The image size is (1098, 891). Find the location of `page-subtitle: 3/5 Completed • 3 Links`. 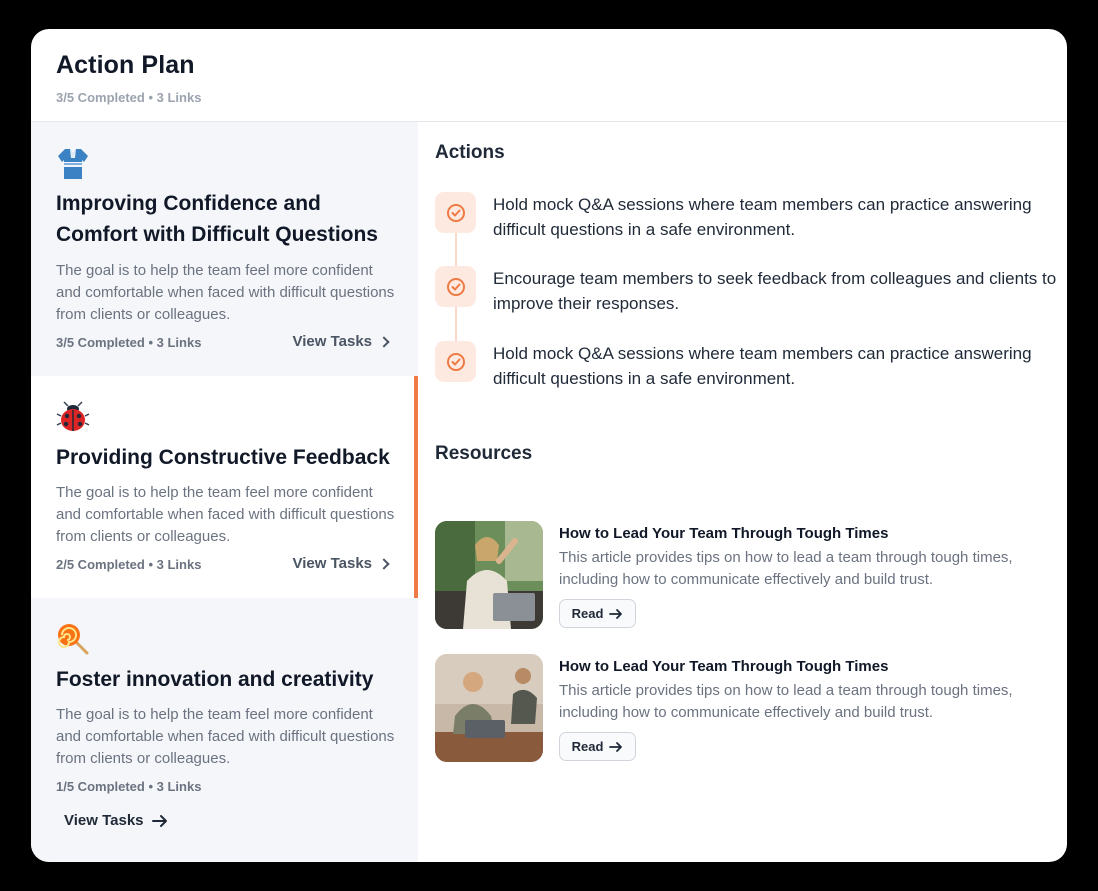

page-subtitle: 3/5 Completed • 3 Links is located at coordinates (129, 97).